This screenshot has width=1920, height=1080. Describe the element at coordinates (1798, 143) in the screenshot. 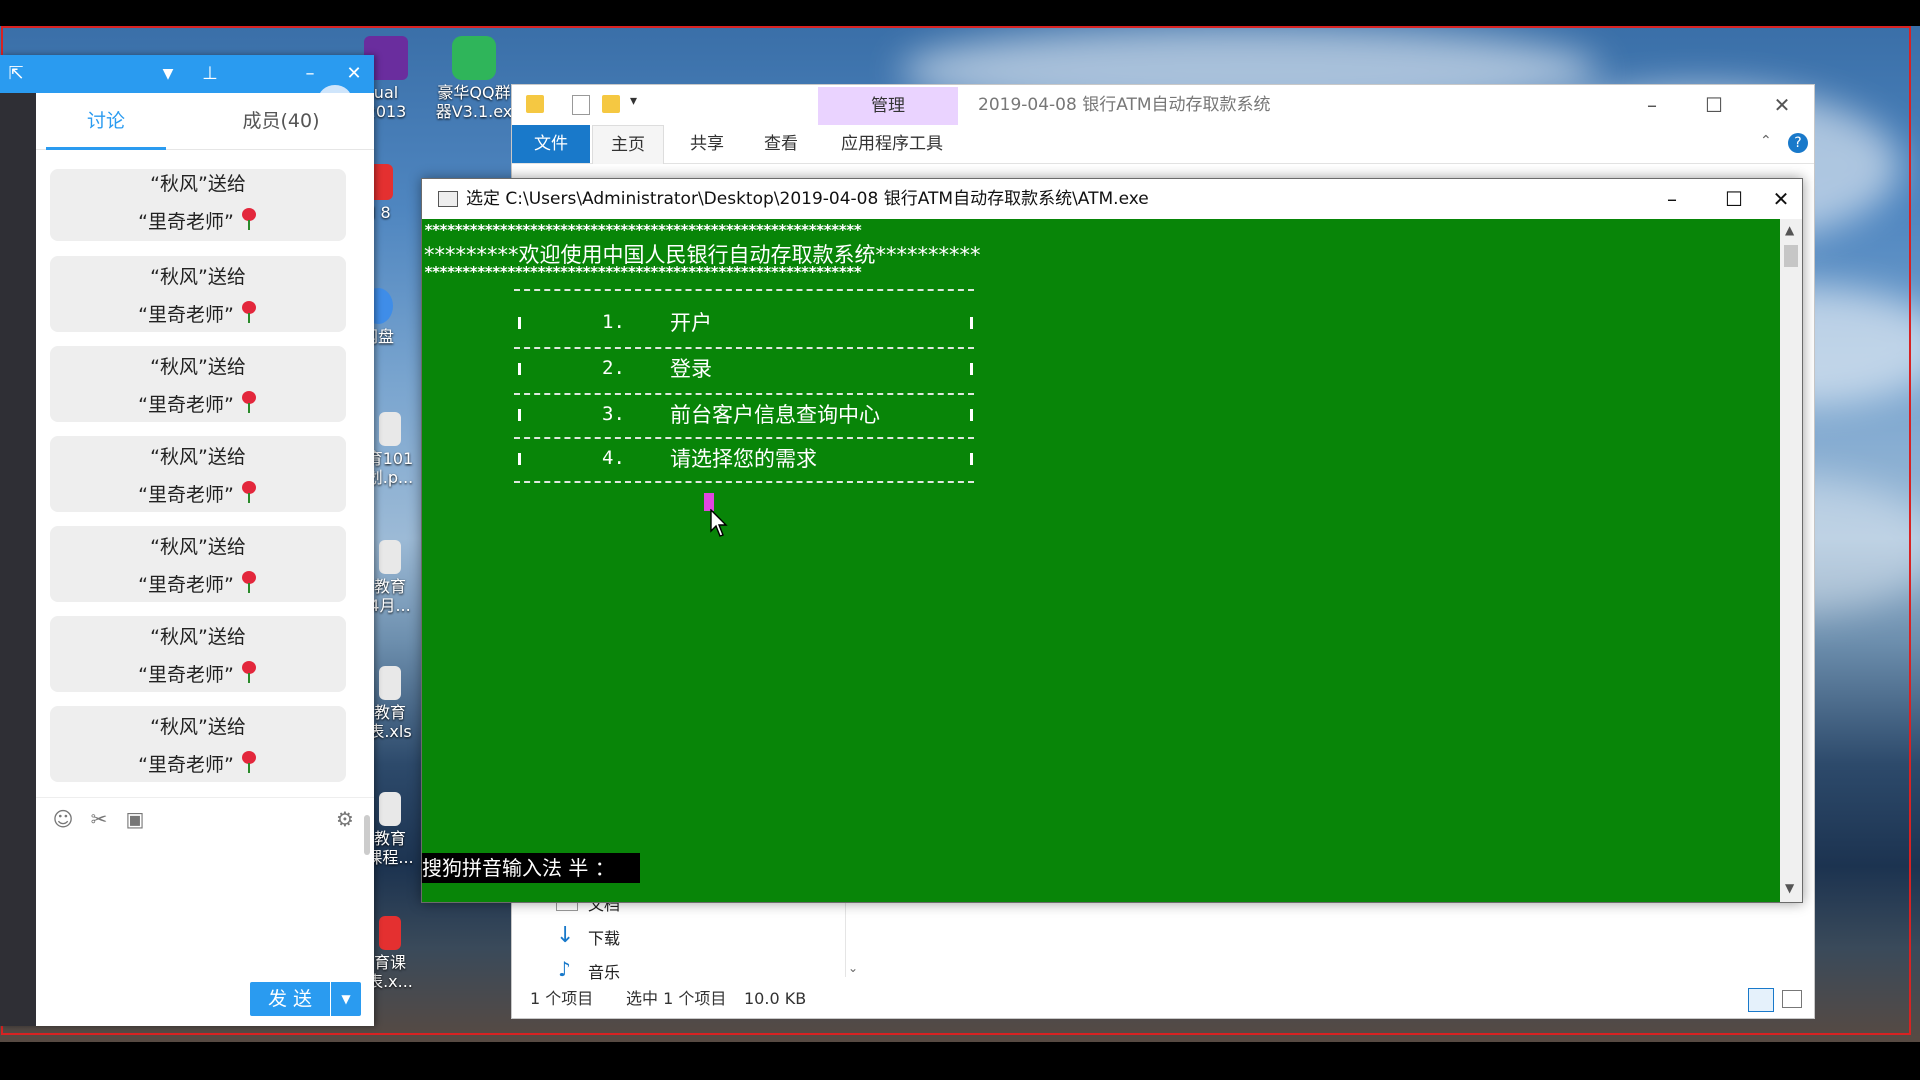

I see `help-icon: ?` at that location.